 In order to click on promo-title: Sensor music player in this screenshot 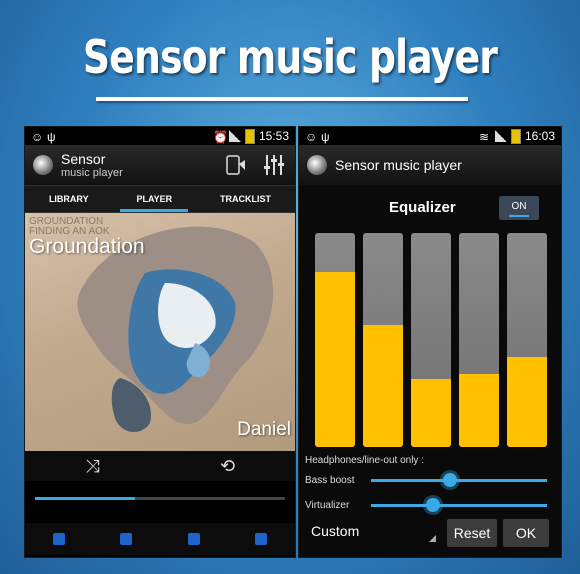, I will do `click(290, 57)`.